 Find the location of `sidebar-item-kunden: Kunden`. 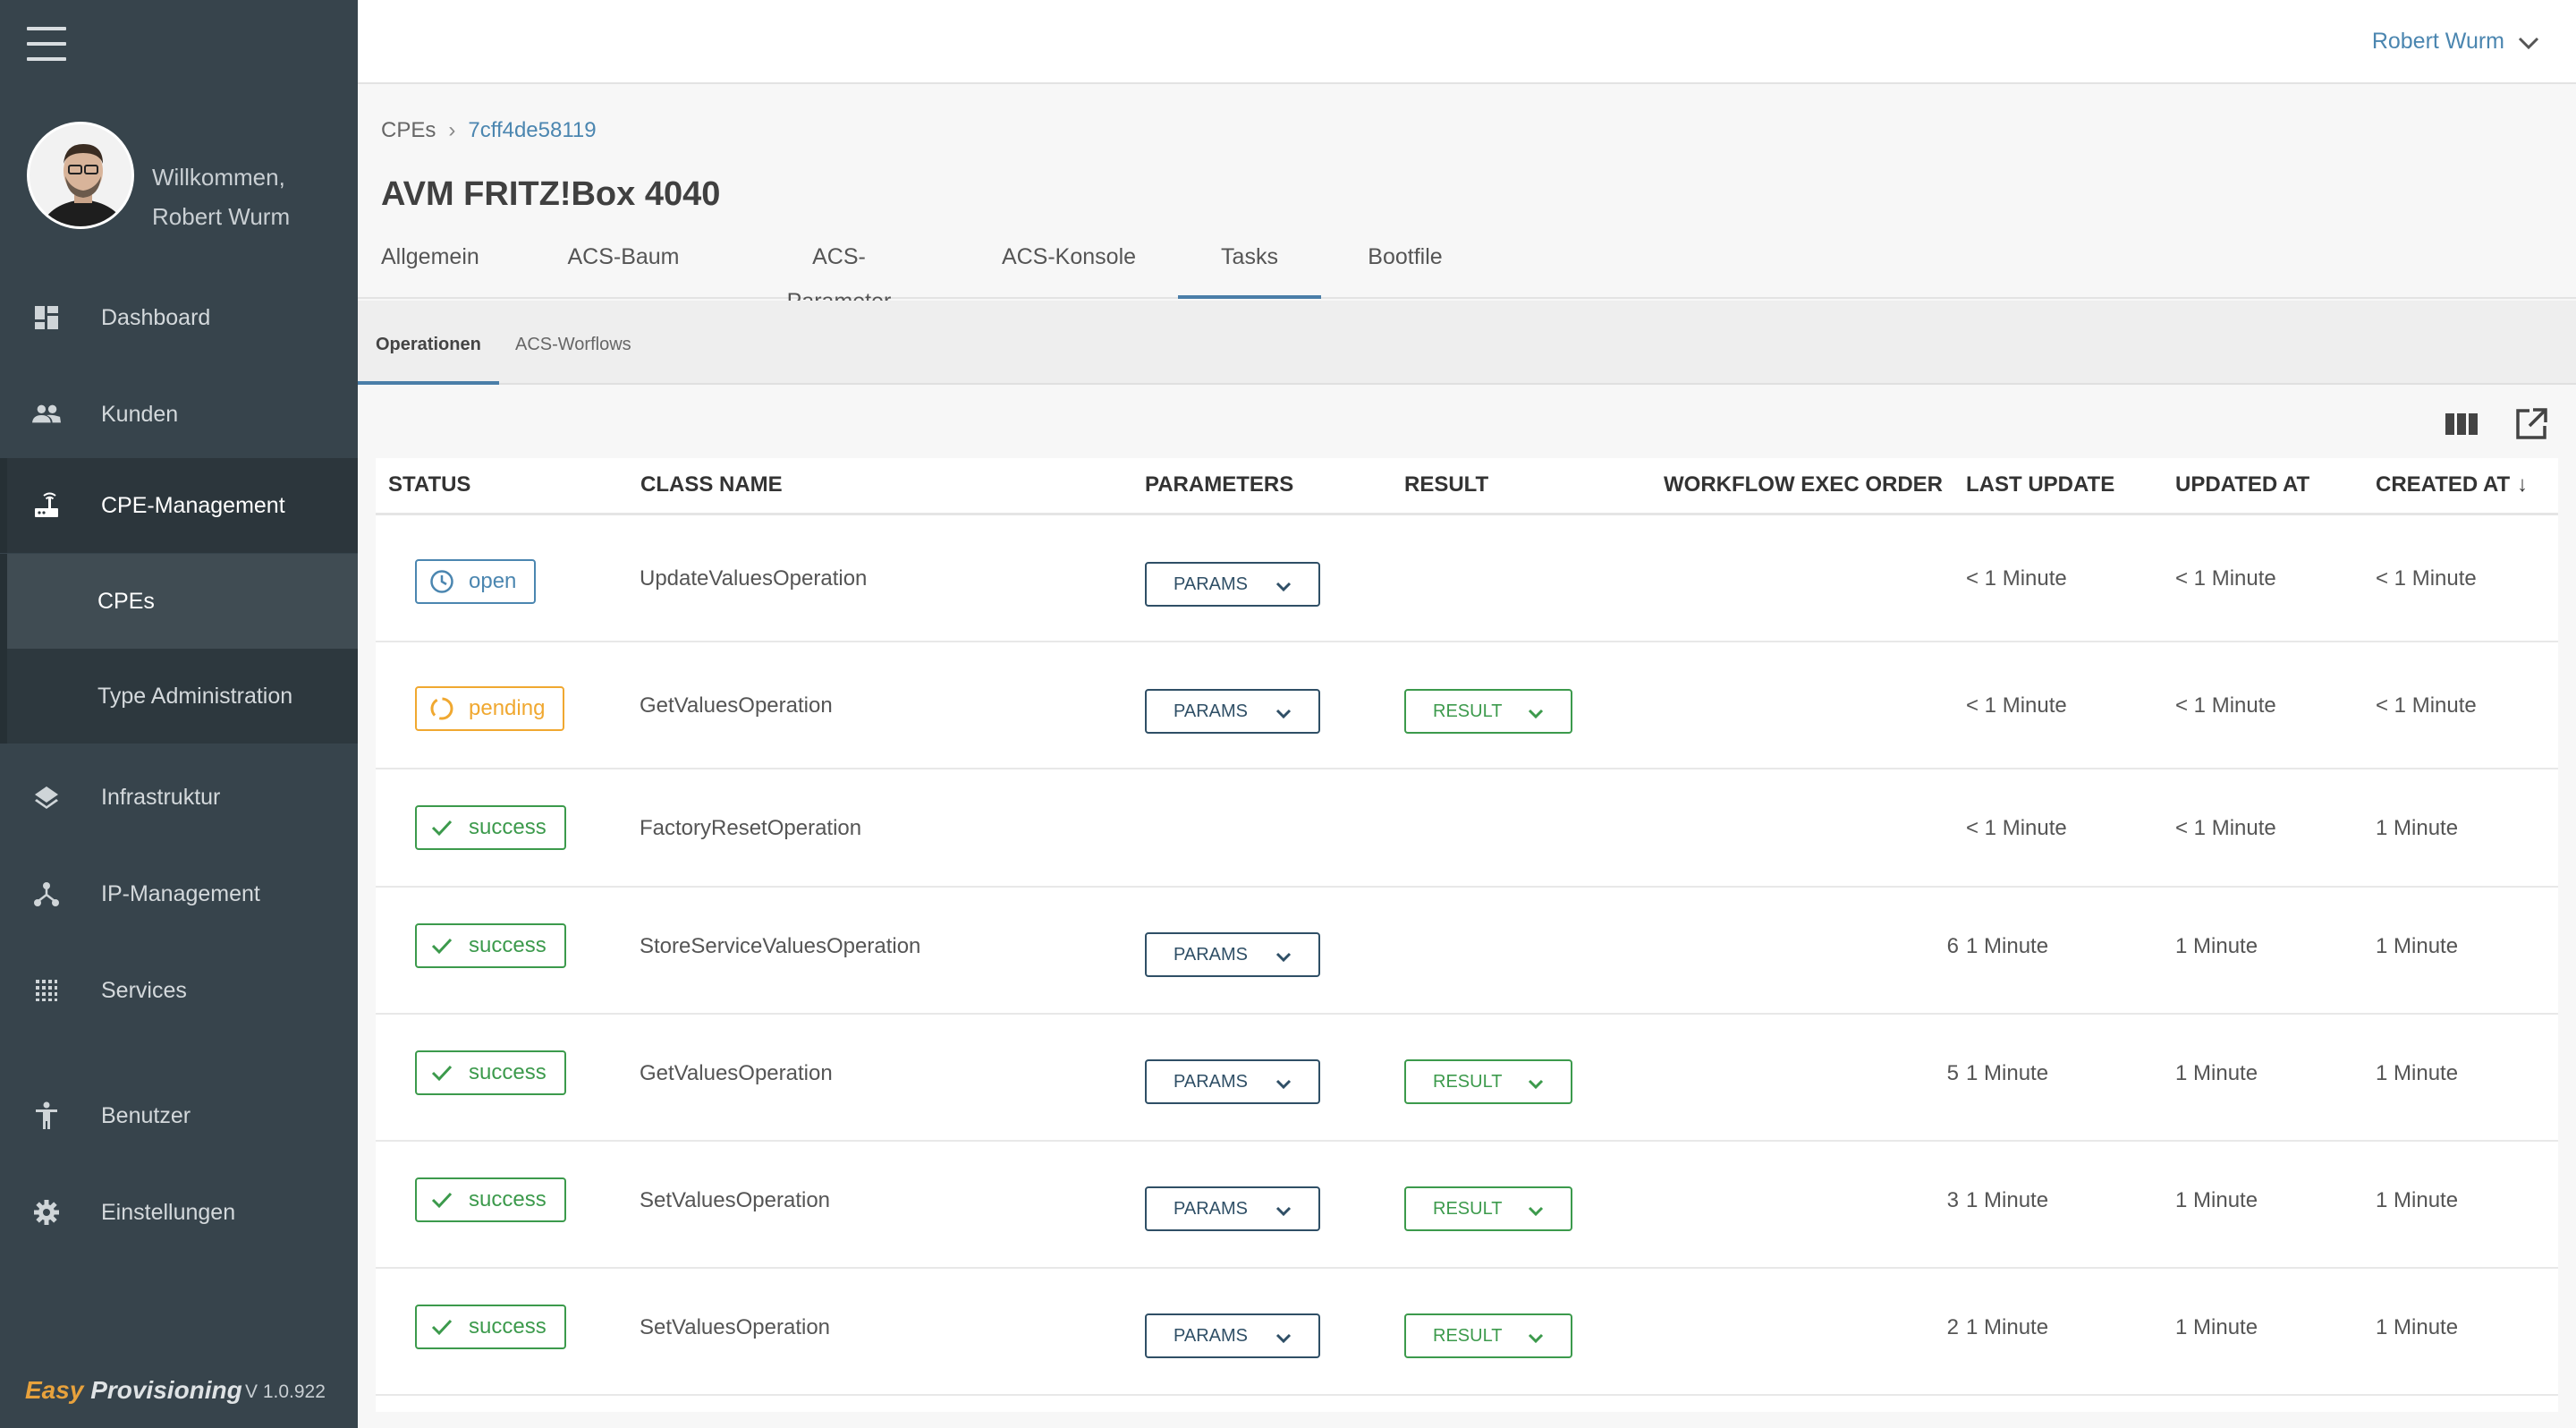

sidebar-item-kunden: Kunden is located at coordinates (179, 414).